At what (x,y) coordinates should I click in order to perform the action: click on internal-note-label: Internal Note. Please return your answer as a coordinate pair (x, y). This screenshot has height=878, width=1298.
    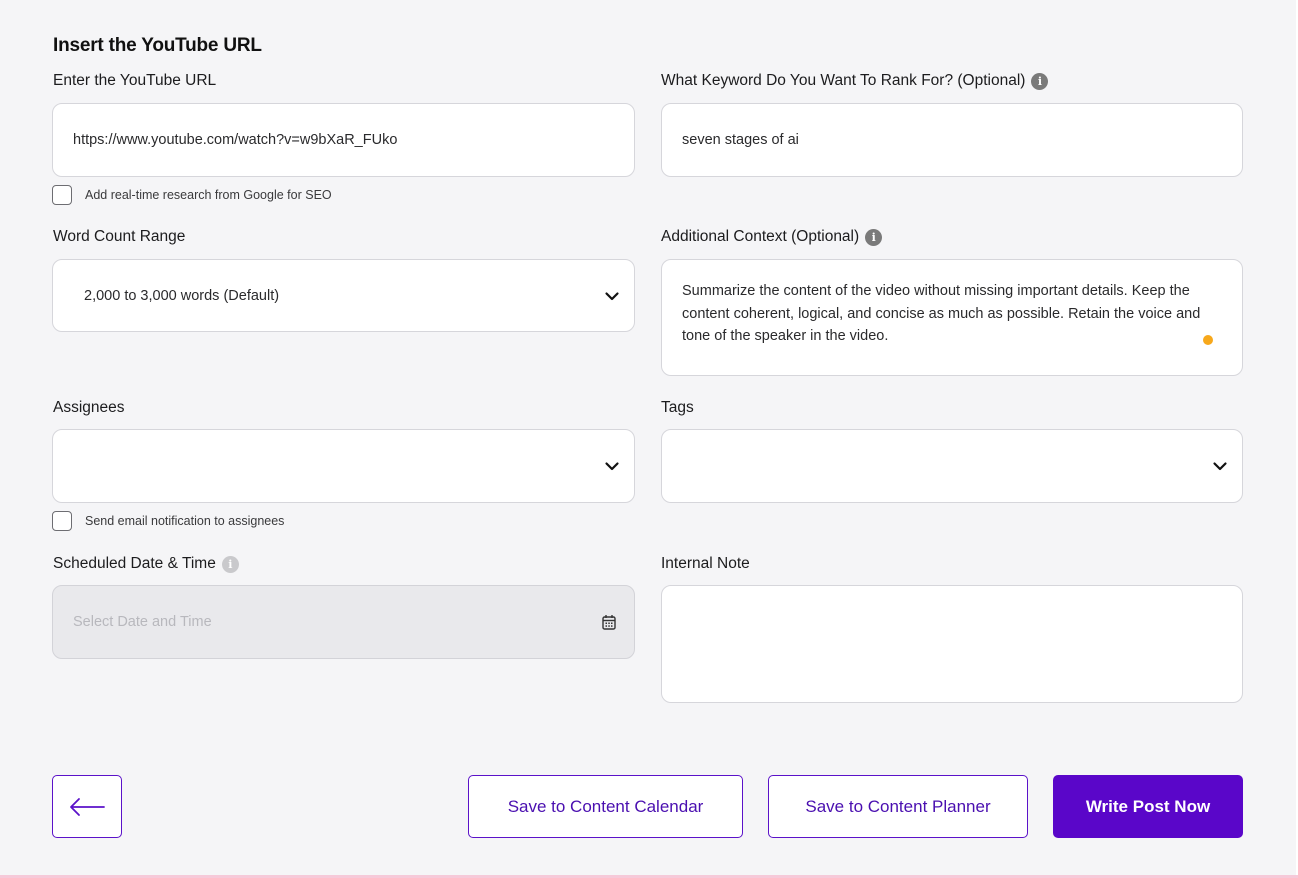
    Looking at the image, I should click on (705, 564).